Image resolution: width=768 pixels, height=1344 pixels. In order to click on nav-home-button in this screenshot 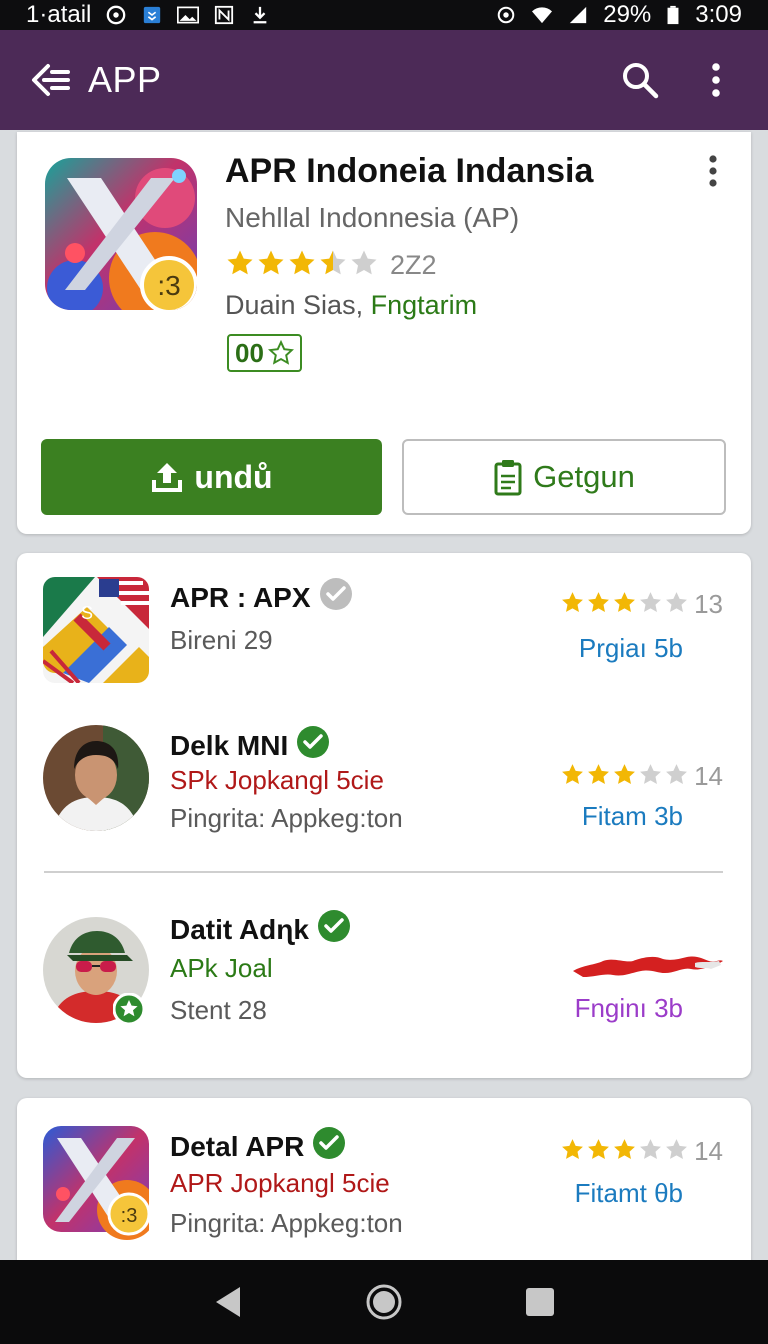, I will do `click(384, 1302)`.